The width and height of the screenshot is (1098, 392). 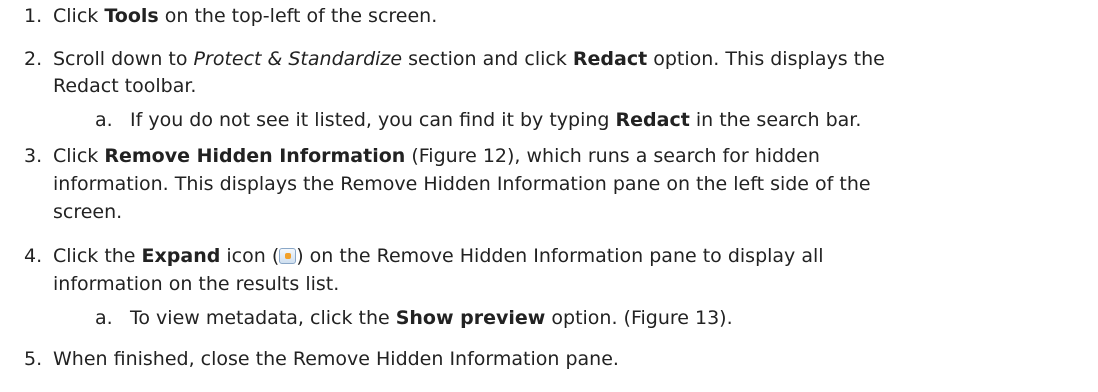 What do you see at coordinates (33, 359) in the screenshot?
I see `step-number: 5.` at bounding box center [33, 359].